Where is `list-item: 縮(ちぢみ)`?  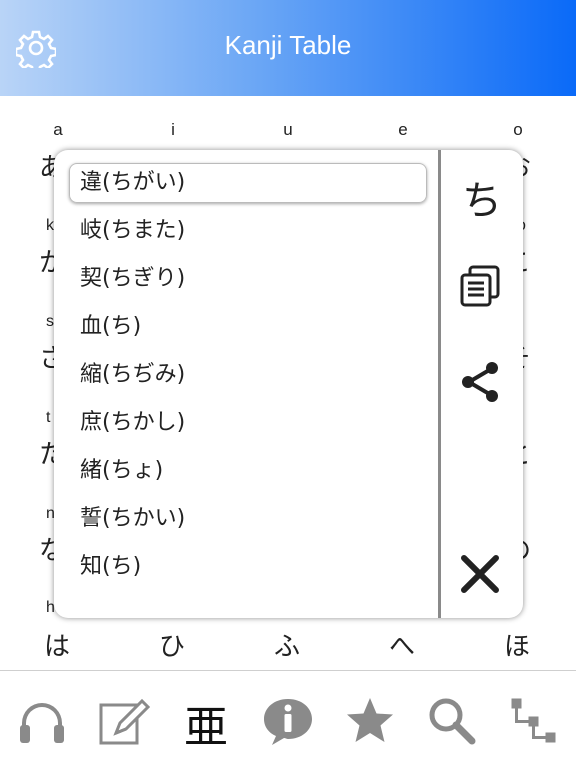 list-item: 縮(ちぢみ) is located at coordinates (132, 375).